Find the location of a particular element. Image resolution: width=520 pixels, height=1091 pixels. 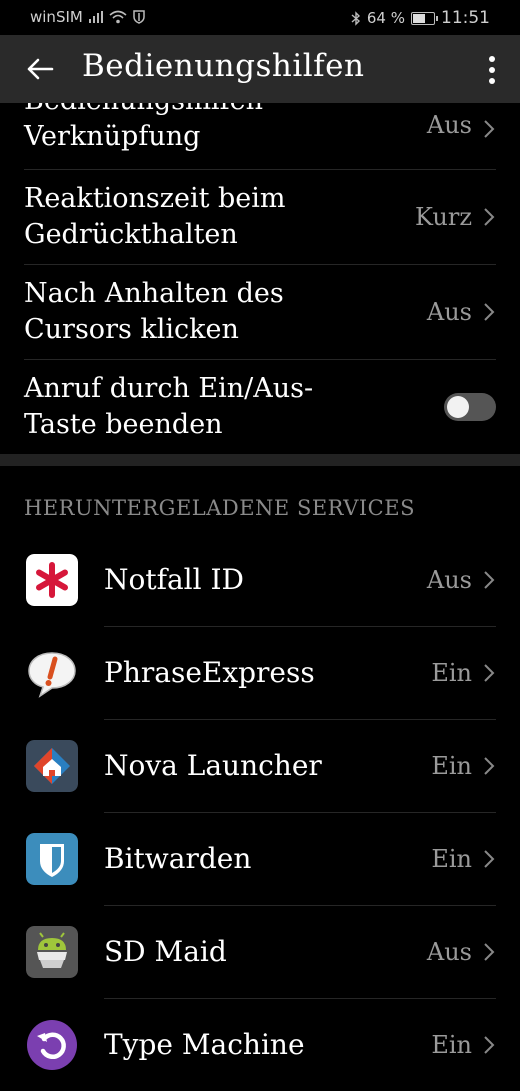

service-row-sd-maid: SD Maid Aus is located at coordinates (261, 952).